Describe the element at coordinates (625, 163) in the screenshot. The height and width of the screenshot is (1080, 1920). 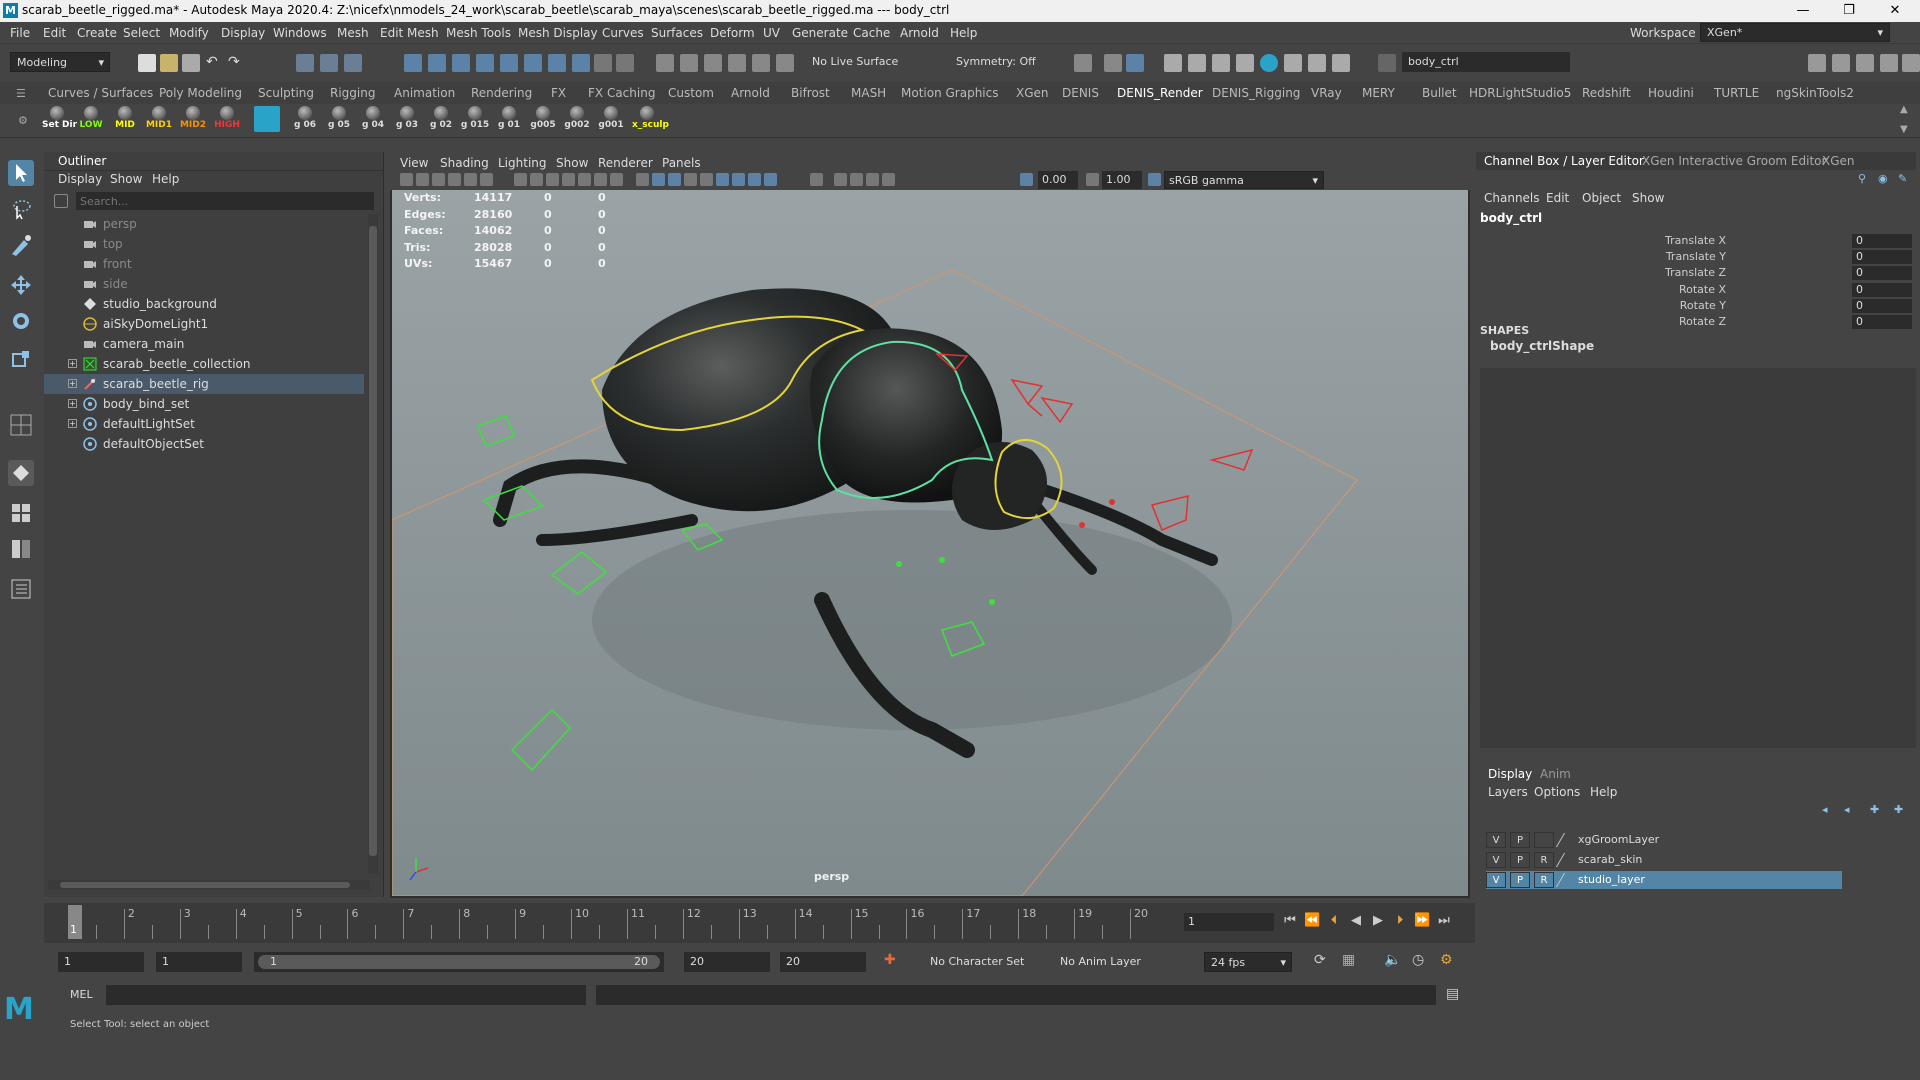
I see `viewport-menu-renderer: Renderer` at that location.